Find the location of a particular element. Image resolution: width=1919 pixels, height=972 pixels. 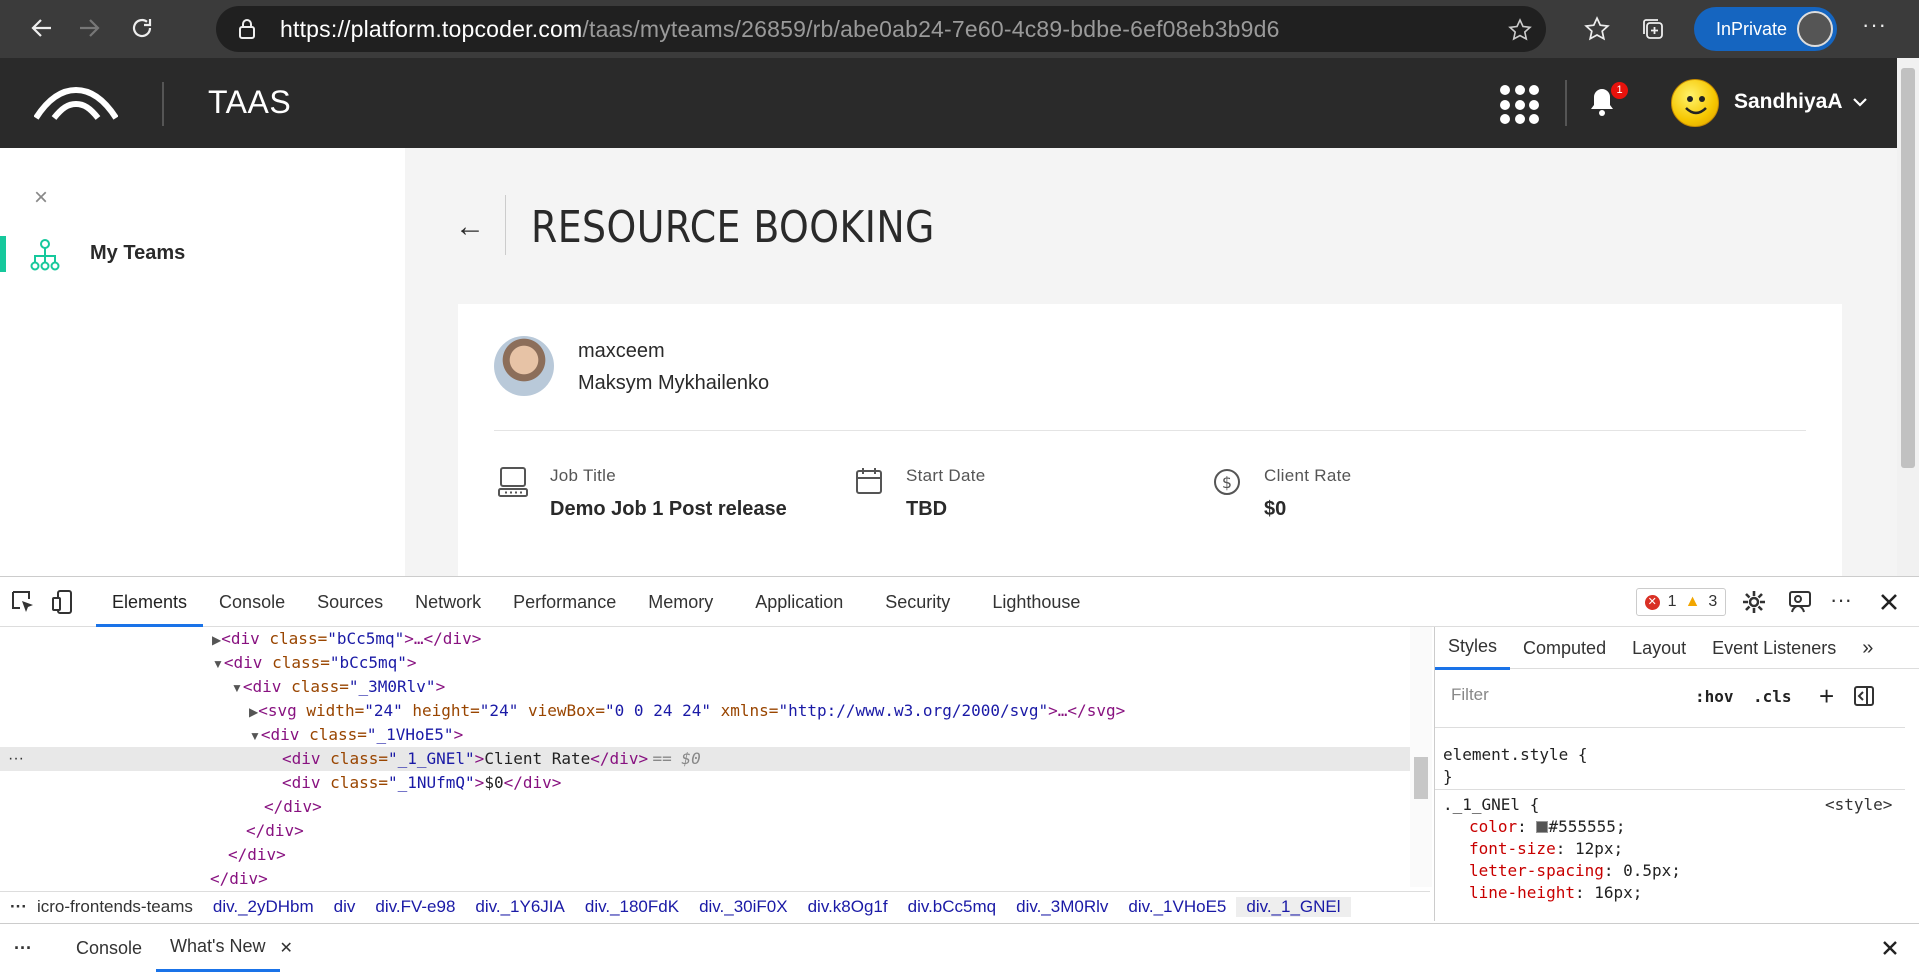

color-swatch-icon is located at coordinates (1542, 827).